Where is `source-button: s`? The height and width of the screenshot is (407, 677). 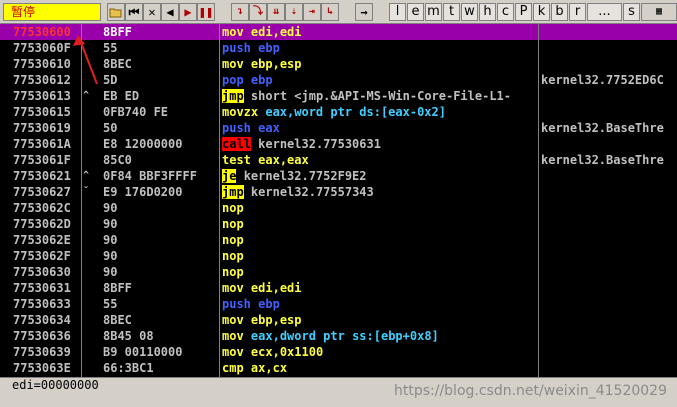
source-button: s is located at coordinates (631, 12).